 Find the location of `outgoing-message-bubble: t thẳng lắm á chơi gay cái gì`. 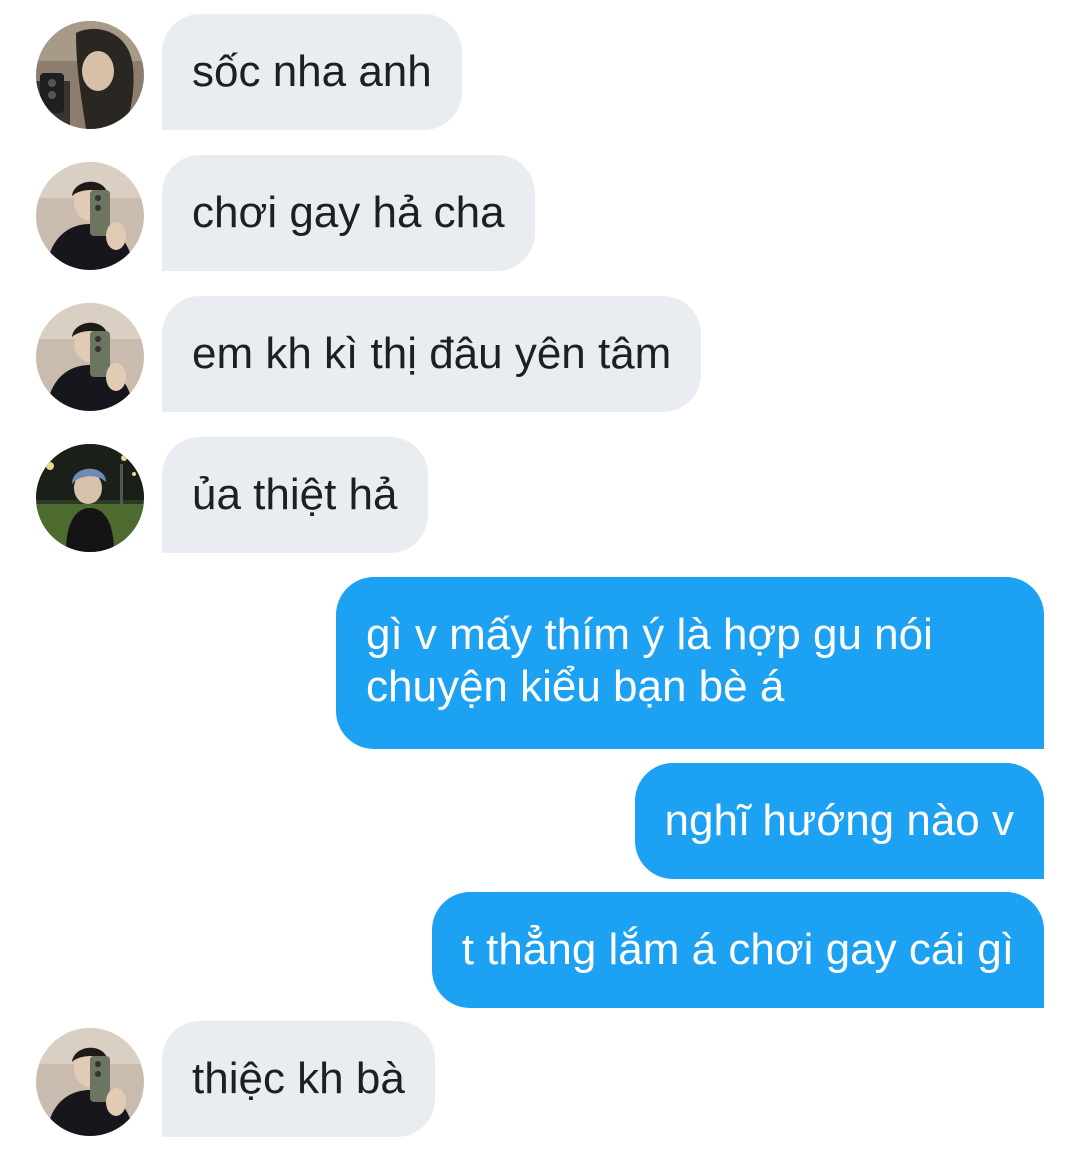

outgoing-message-bubble: t thẳng lắm á chơi gay cái gì is located at coordinates (737, 950).